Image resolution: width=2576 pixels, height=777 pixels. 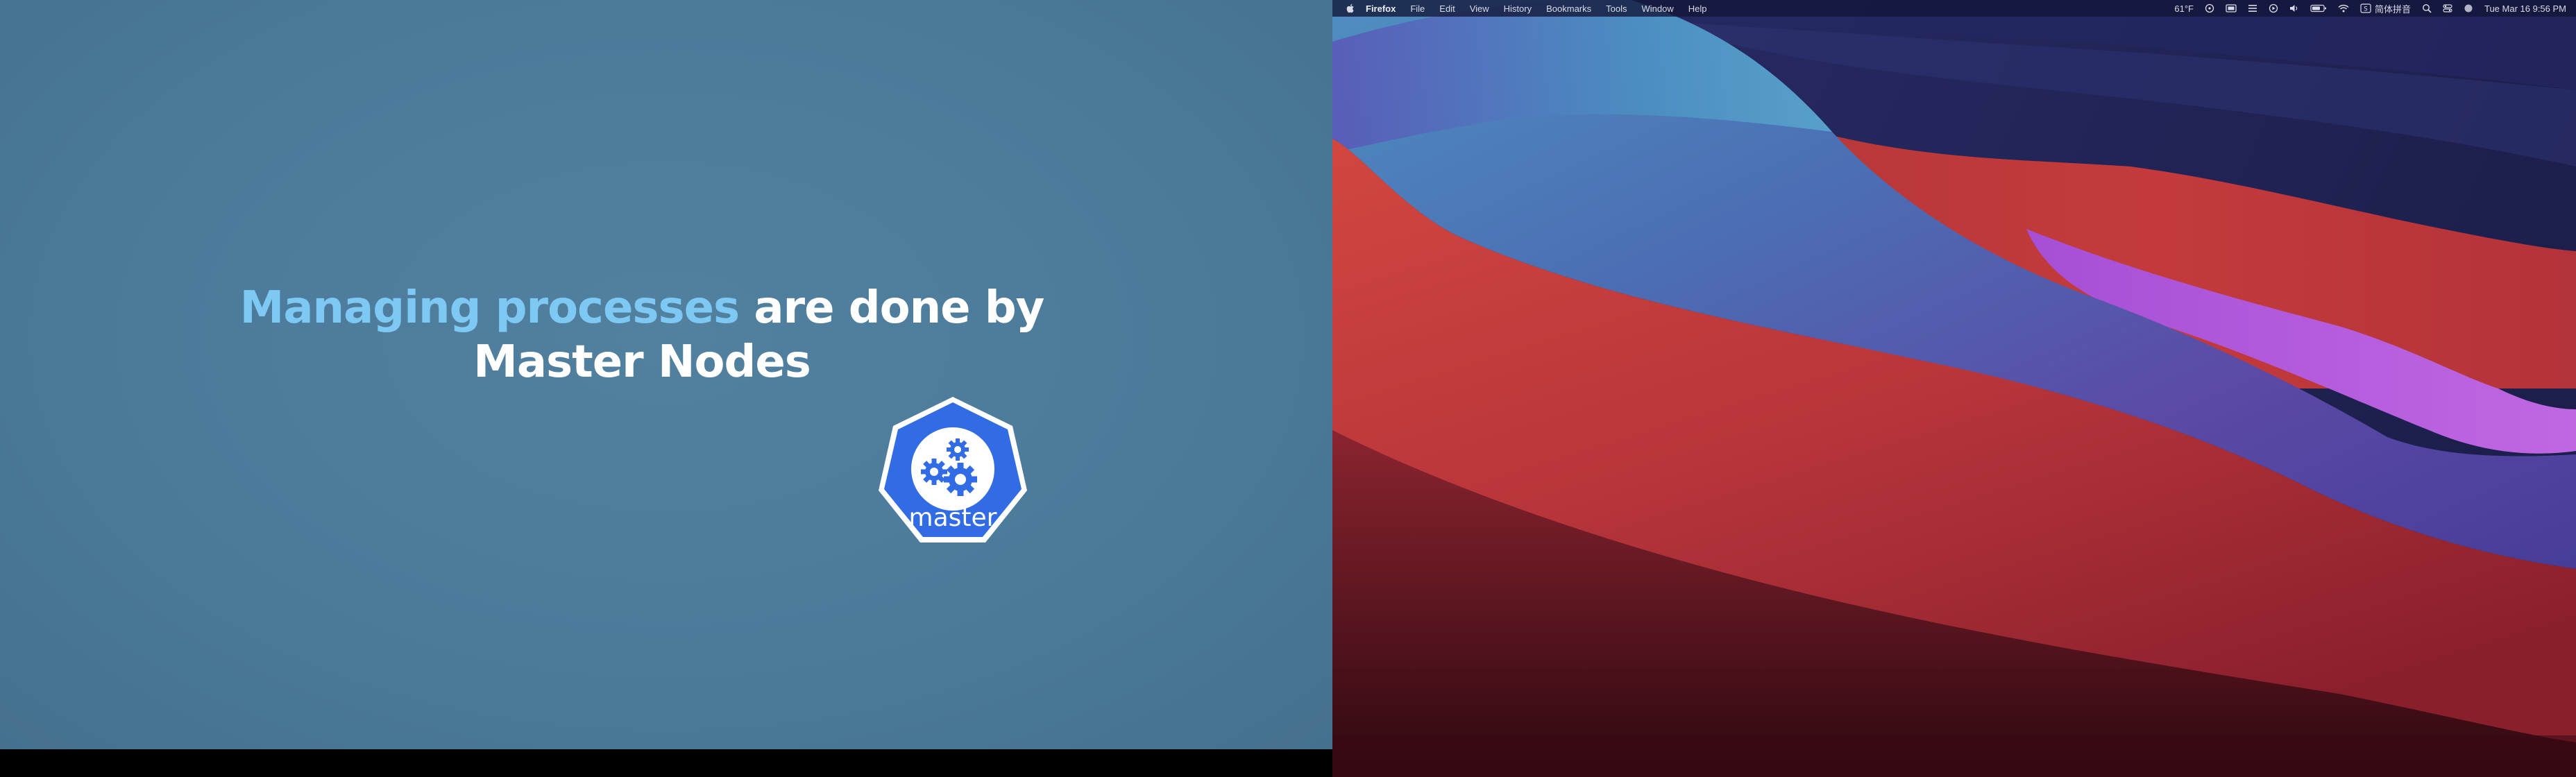 What do you see at coordinates (2468, 8) in the screenshot?
I see `siri-icon` at bounding box center [2468, 8].